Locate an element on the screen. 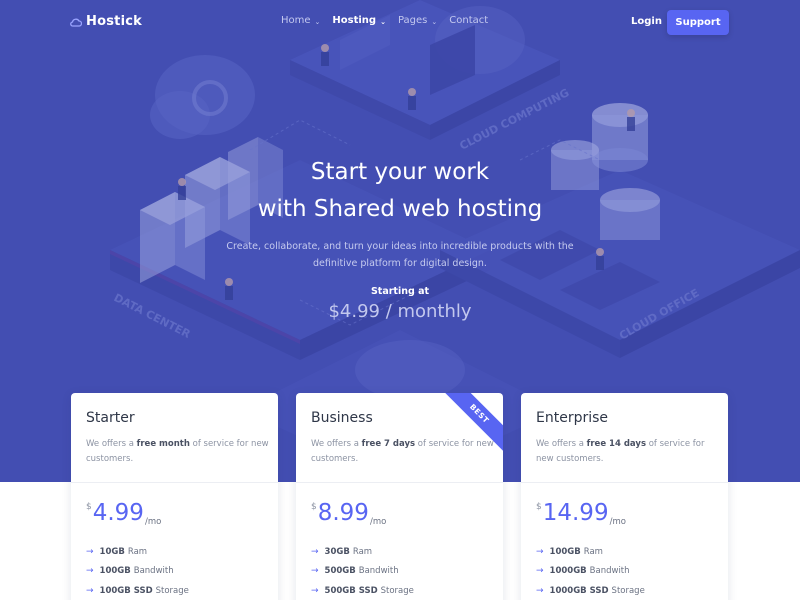 This screenshot has width=800, height=600. feature-item: → 100GB Bandwith is located at coordinates (137, 572).